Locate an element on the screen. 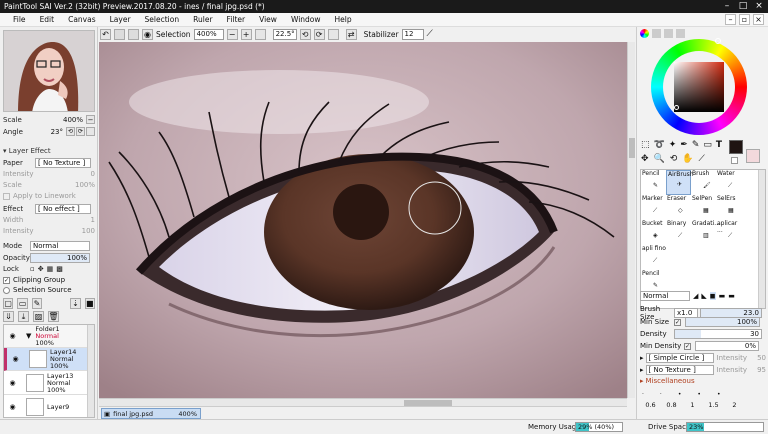  selection-source-row: Selection Source is located at coordinates (37, 290).